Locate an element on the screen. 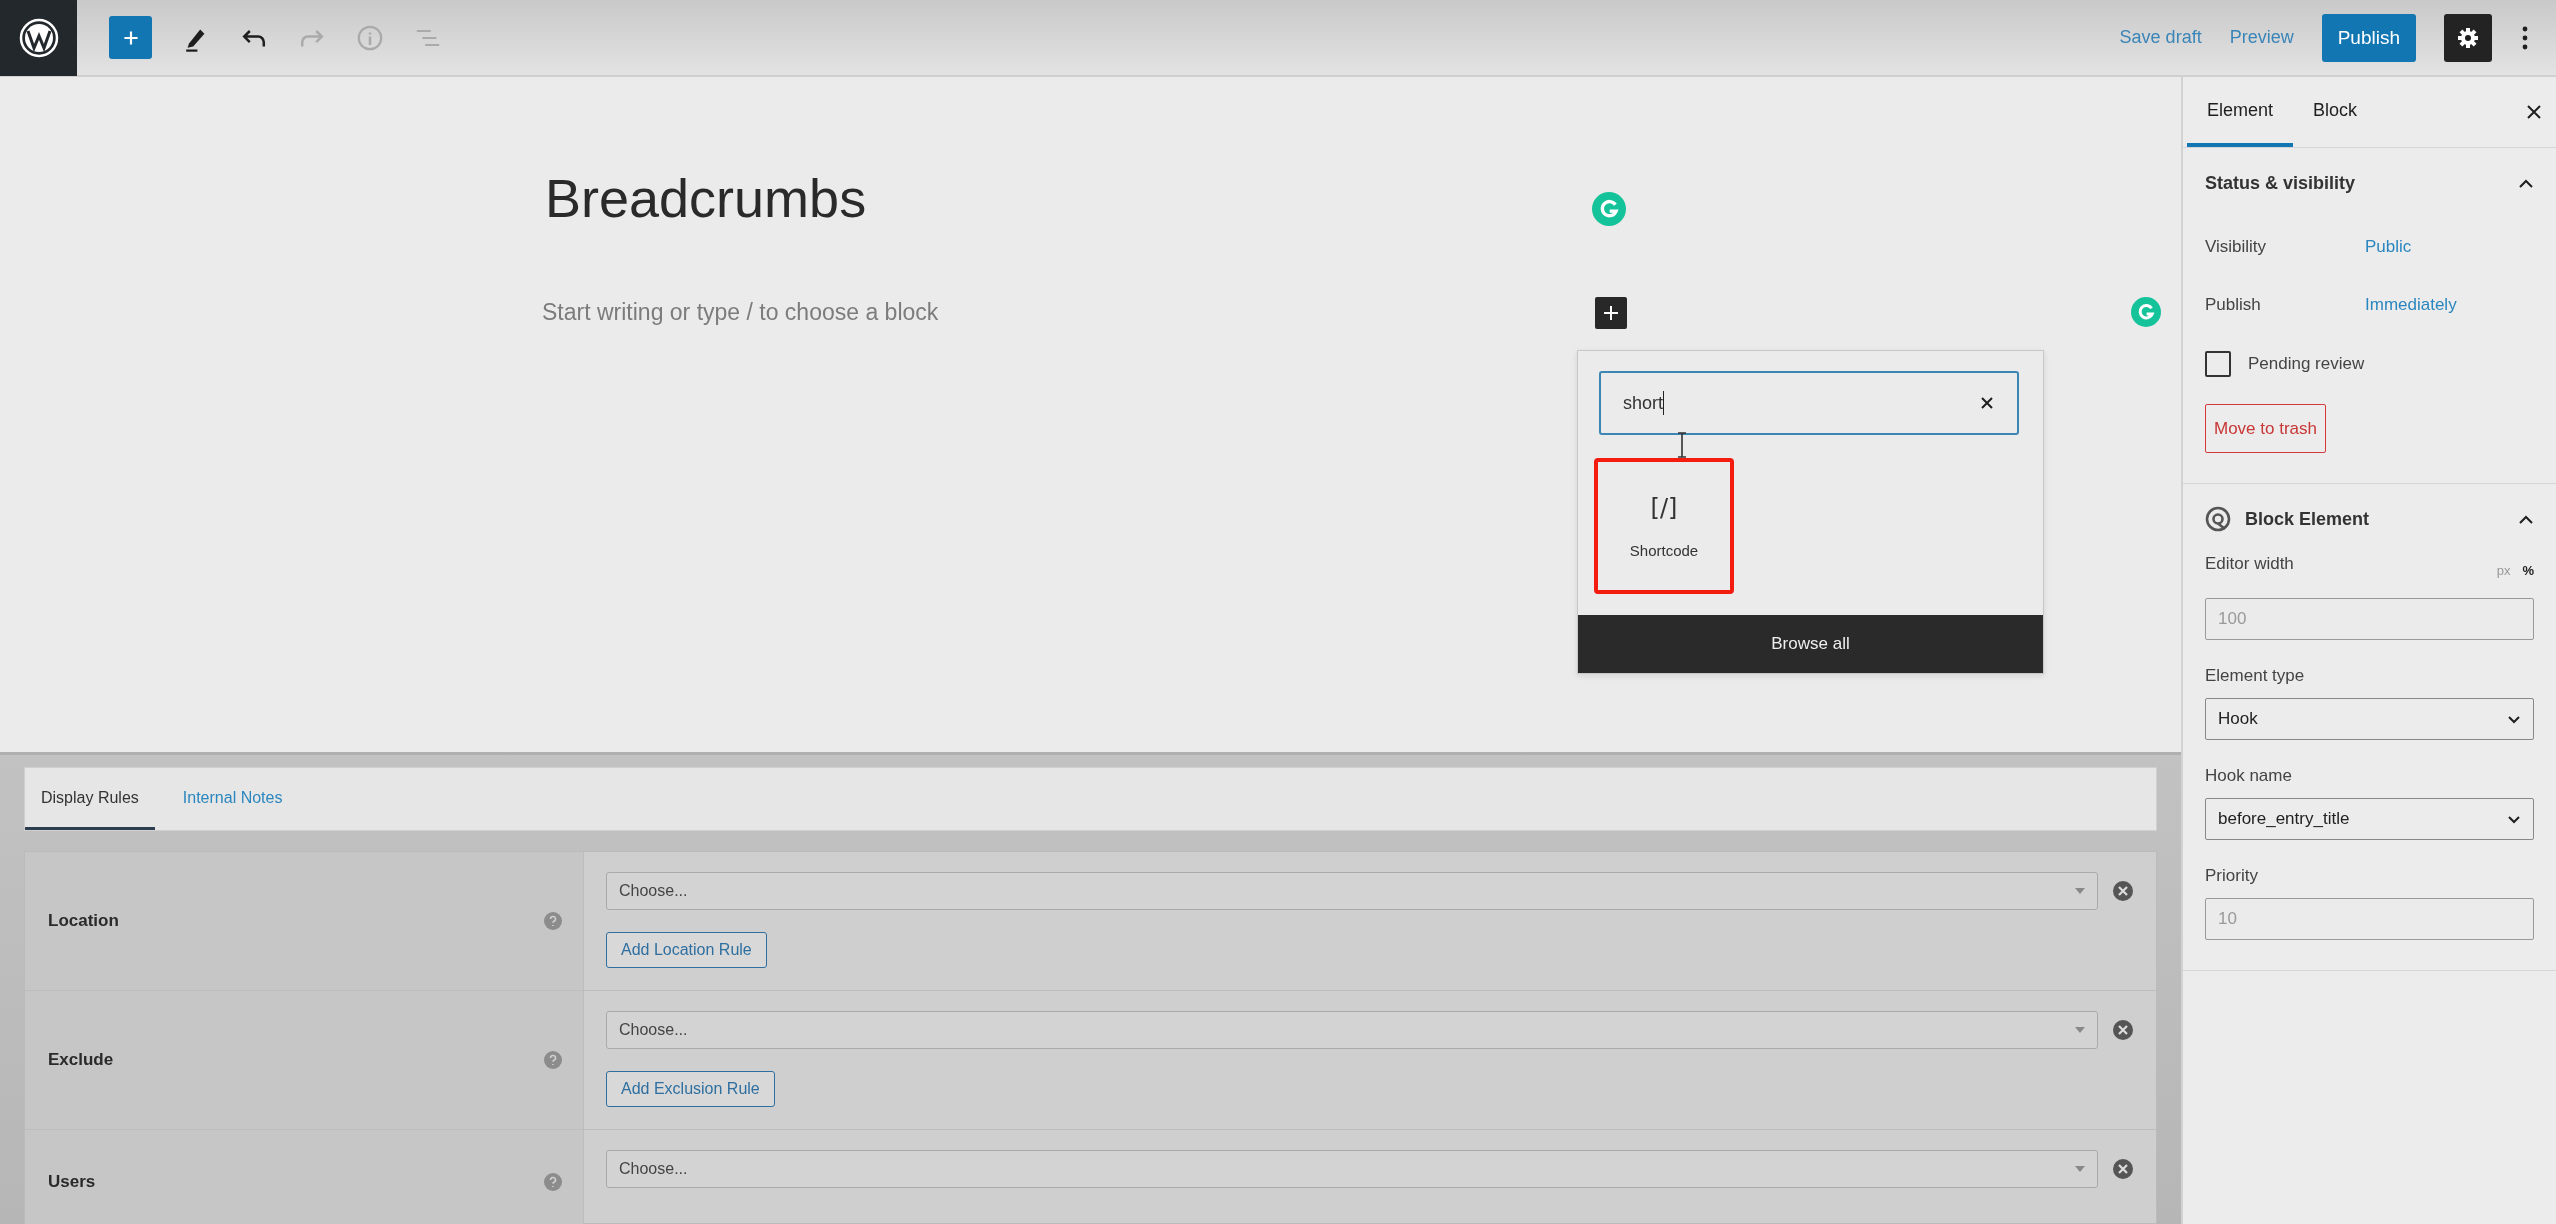 The image size is (2556, 1224). add-rule-button: Add Location Rule is located at coordinates (686, 950).